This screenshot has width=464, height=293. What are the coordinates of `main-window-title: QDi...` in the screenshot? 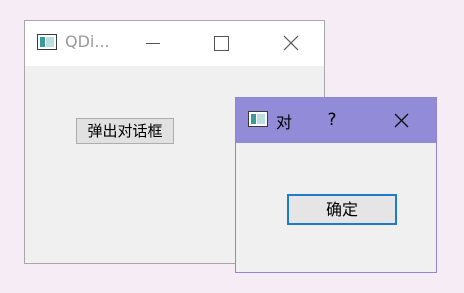 It's located at (87, 41).